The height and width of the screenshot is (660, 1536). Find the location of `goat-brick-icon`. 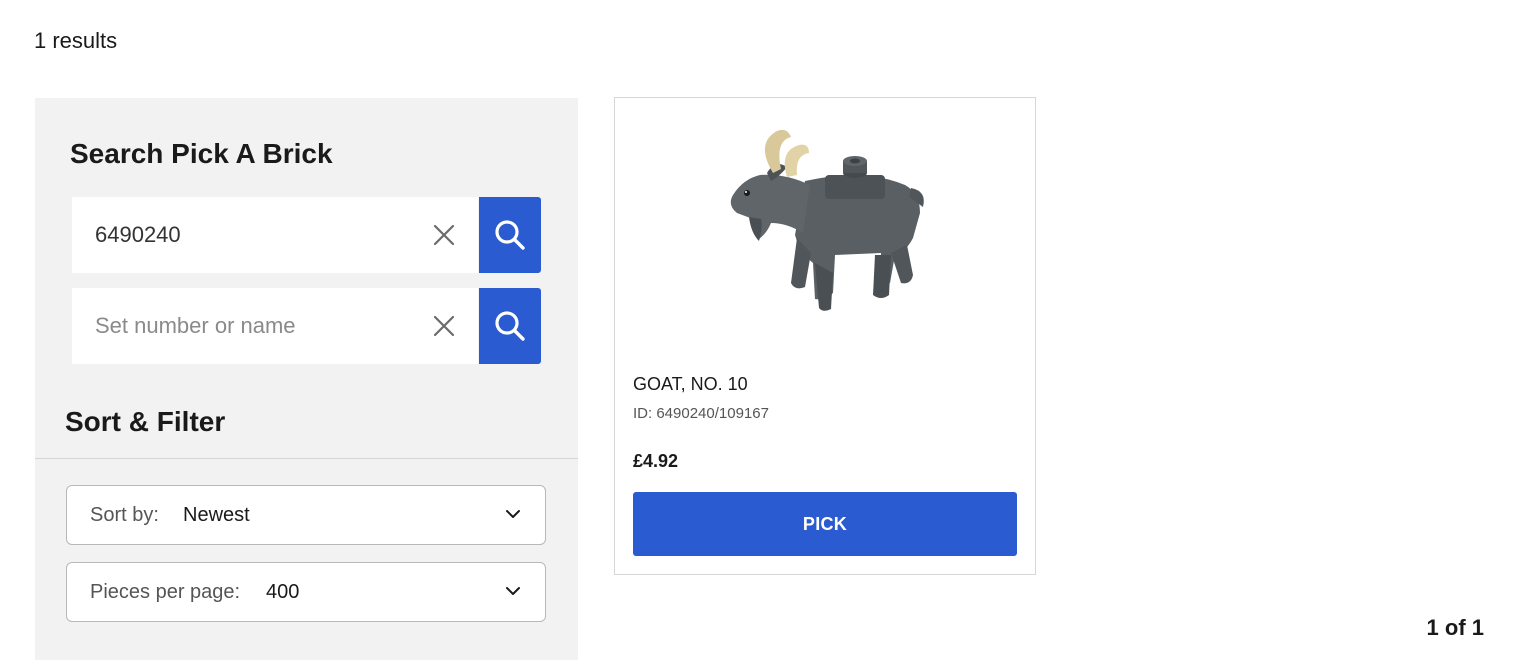

goat-brick-icon is located at coordinates (825, 223).